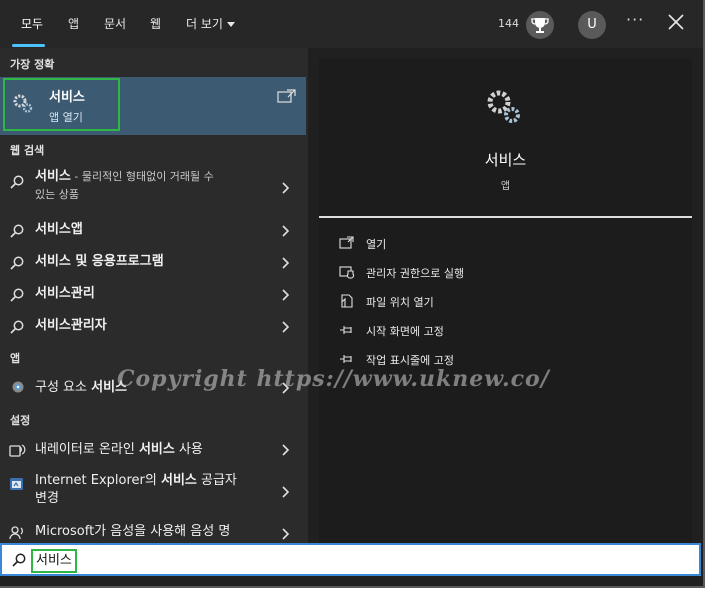 Image resolution: width=709 pixels, height=590 pixels. I want to click on list-item-label: 서비스앱, so click(59, 229).